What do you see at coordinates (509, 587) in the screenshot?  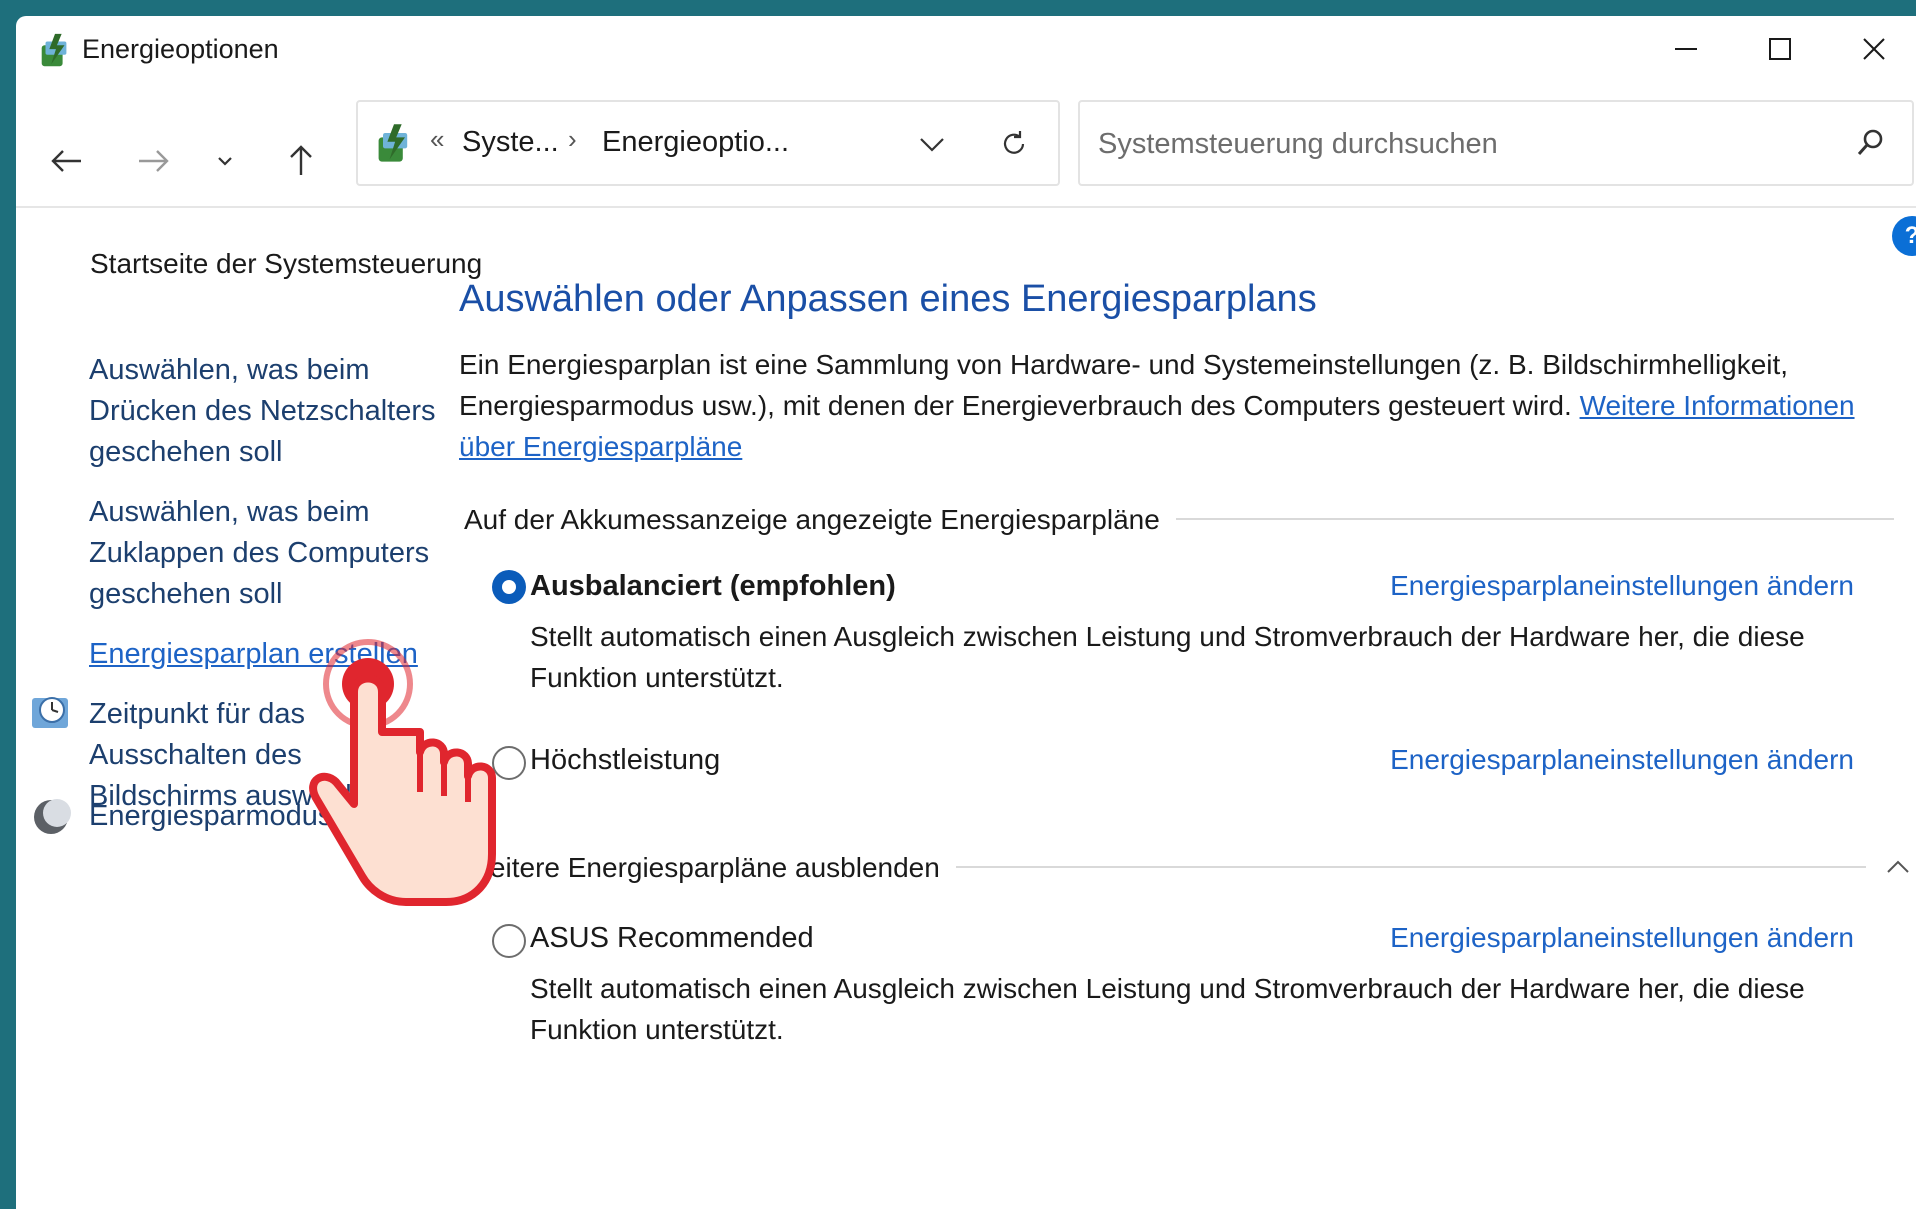 I see `plan-radio-balanced` at bounding box center [509, 587].